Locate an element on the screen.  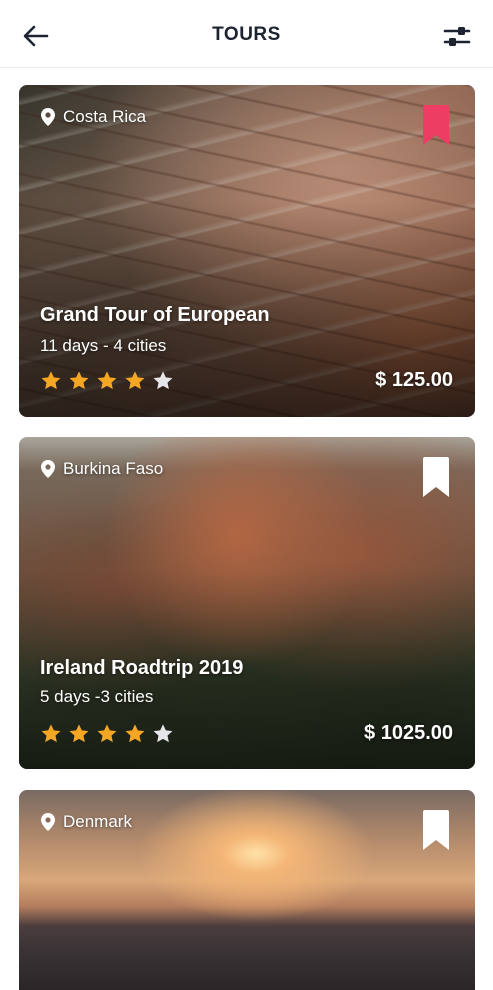
filter-button is located at coordinates (457, 37).